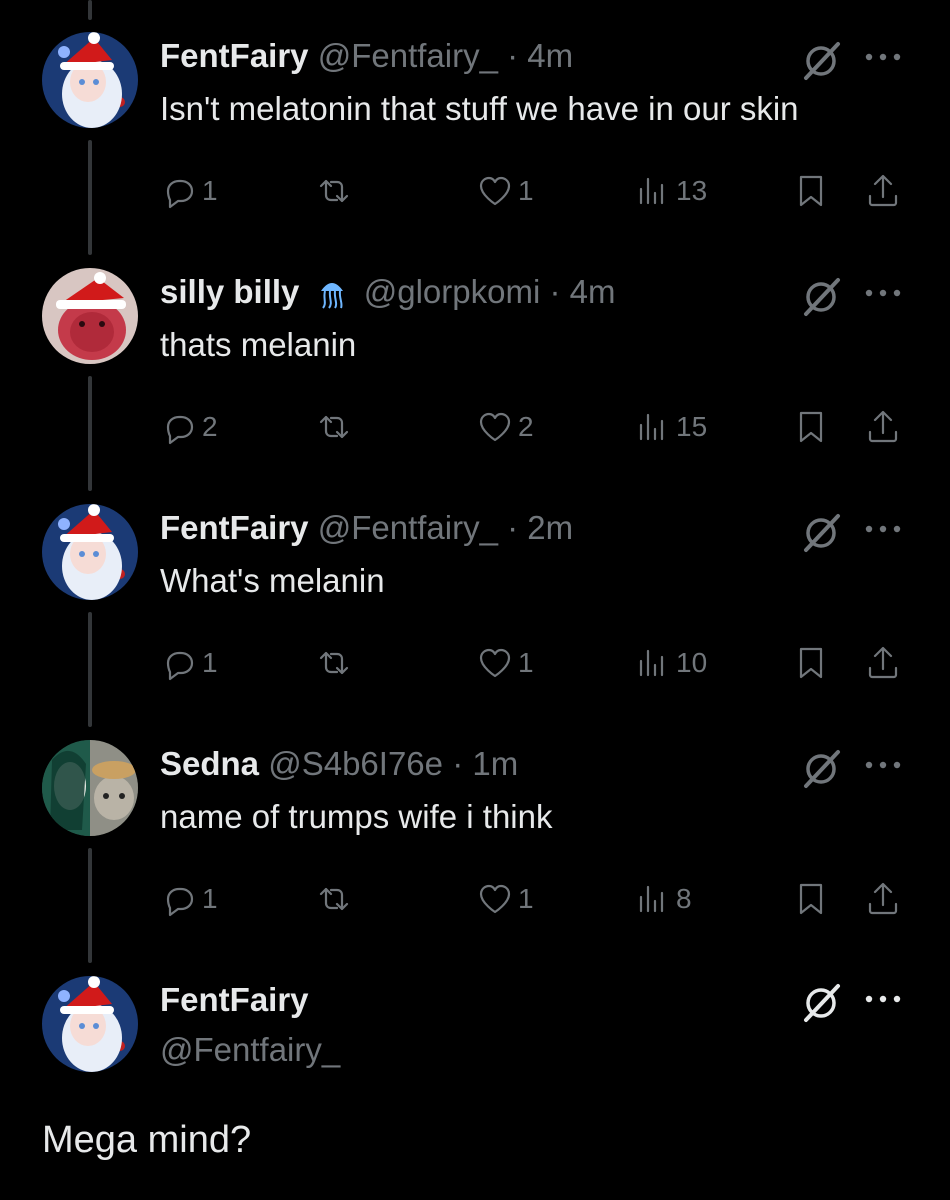  Describe the element at coordinates (355, 763) in the screenshot. I see `author-handle: @S4b6I76e` at that location.